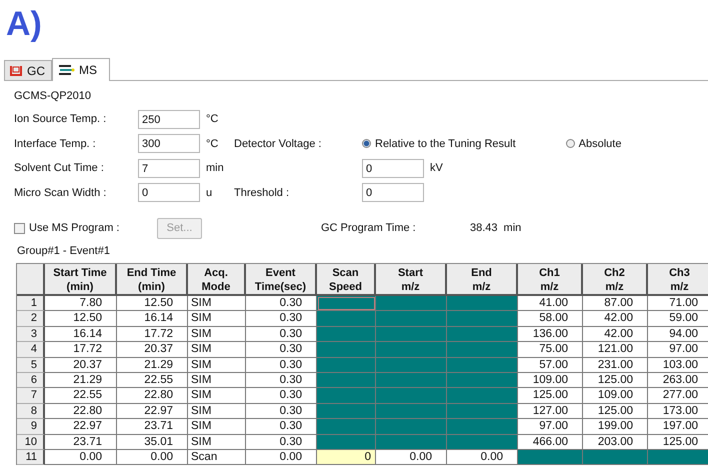  I want to click on row-header: 3, so click(31, 334).